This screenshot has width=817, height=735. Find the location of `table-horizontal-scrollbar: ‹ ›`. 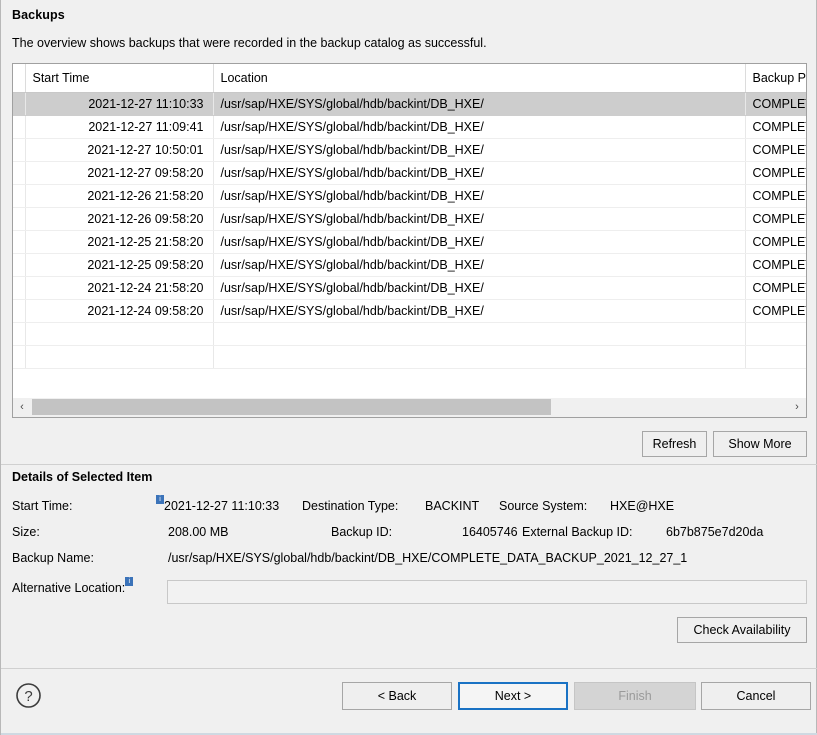

table-horizontal-scrollbar: ‹ › is located at coordinates (409, 408).